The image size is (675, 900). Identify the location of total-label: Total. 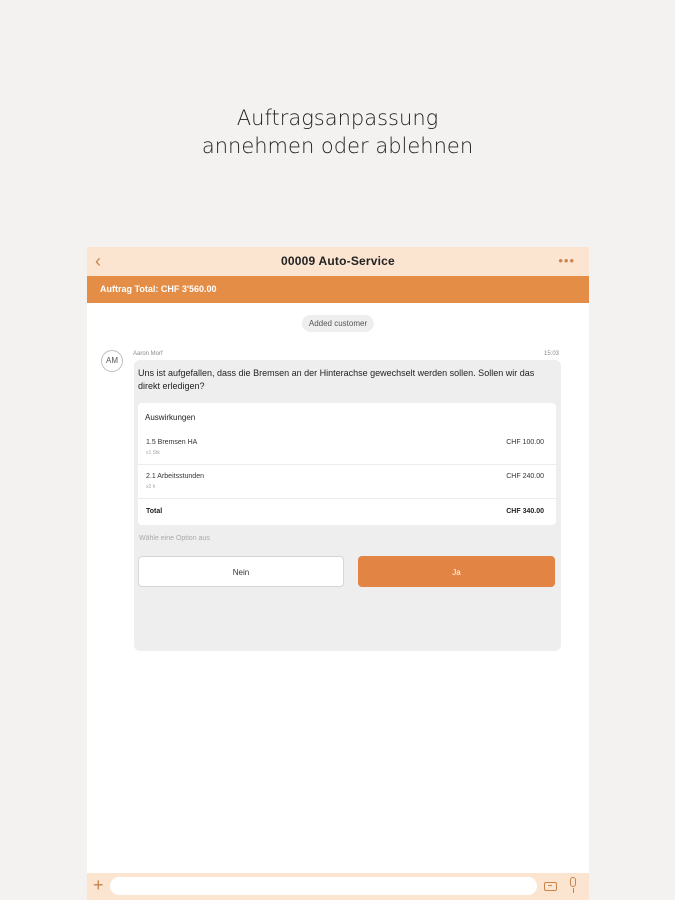
(154, 511).